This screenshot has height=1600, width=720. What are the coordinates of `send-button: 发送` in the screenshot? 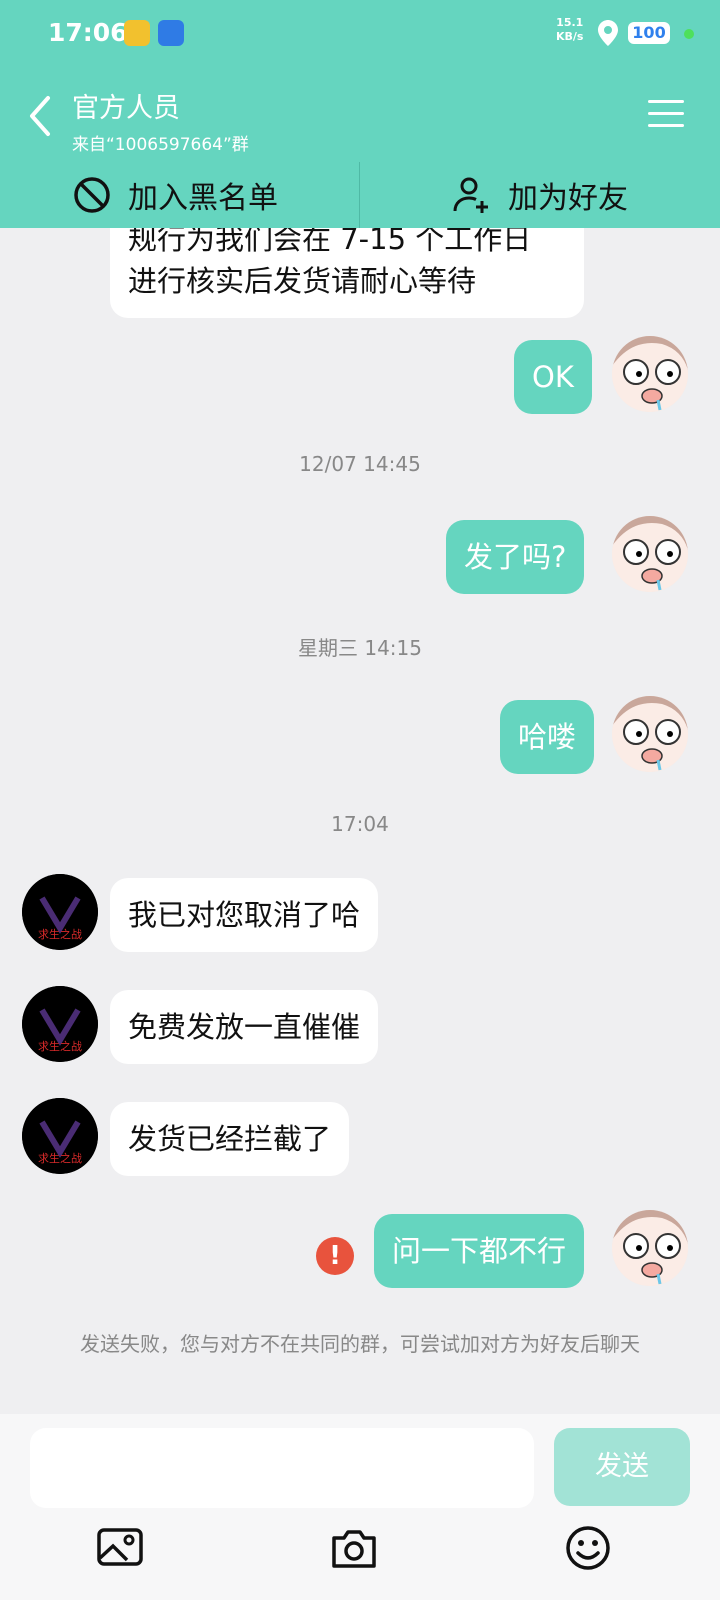 It's located at (622, 1467).